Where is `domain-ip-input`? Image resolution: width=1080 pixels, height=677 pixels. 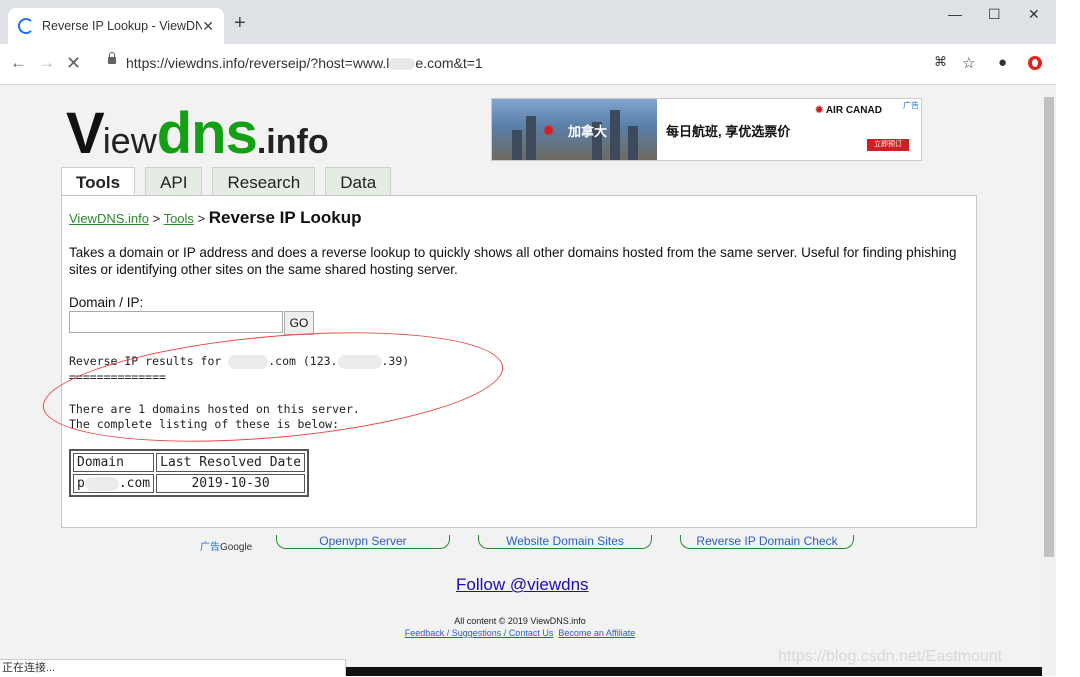
domain-ip-input is located at coordinates (176, 322).